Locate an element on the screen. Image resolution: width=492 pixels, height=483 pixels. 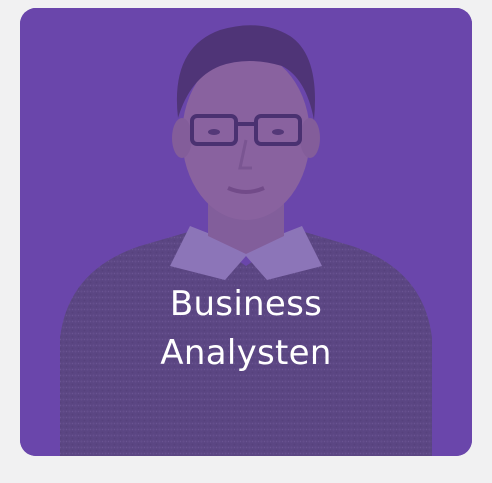
card-title-line2: Analysten is located at coordinates (246, 353).